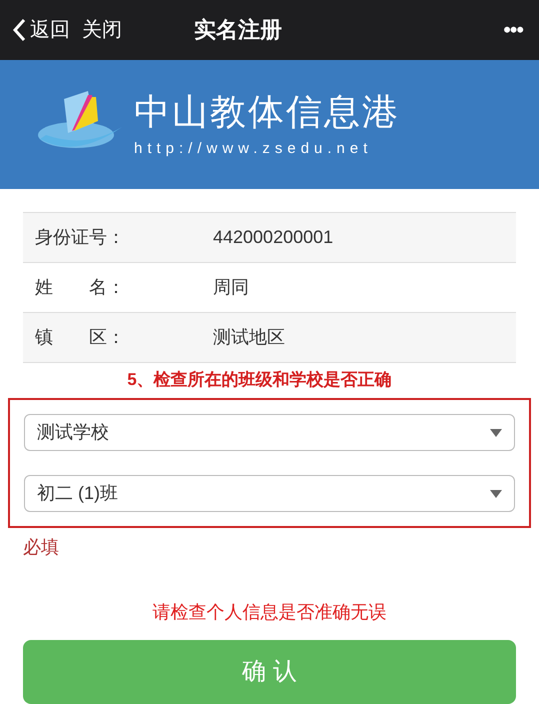  What do you see at coordinates (249, 337) in the screenshot?
I see `field-value: 测试地区` at bounding box center [249, 337].